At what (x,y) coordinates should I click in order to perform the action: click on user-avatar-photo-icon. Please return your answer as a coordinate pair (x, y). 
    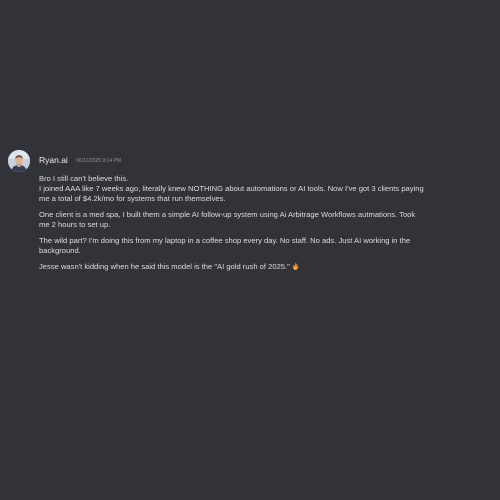
    Looking at the image, I should click on (19, 161).